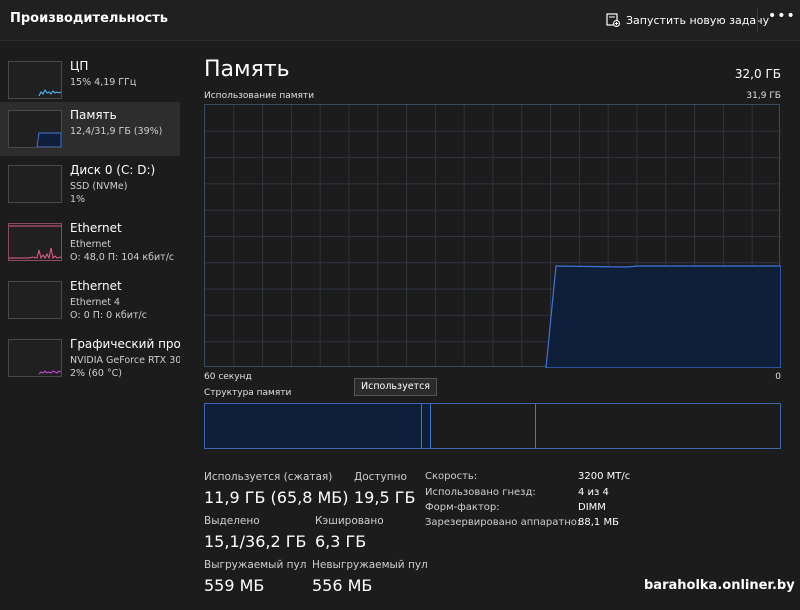 This screenshot has height=610, width=800. Describe the element at coordinates (122, 257) in the screenshot. I see `ethernet-throughput: О: 48,0 П: 104 кбит/с` at that location.